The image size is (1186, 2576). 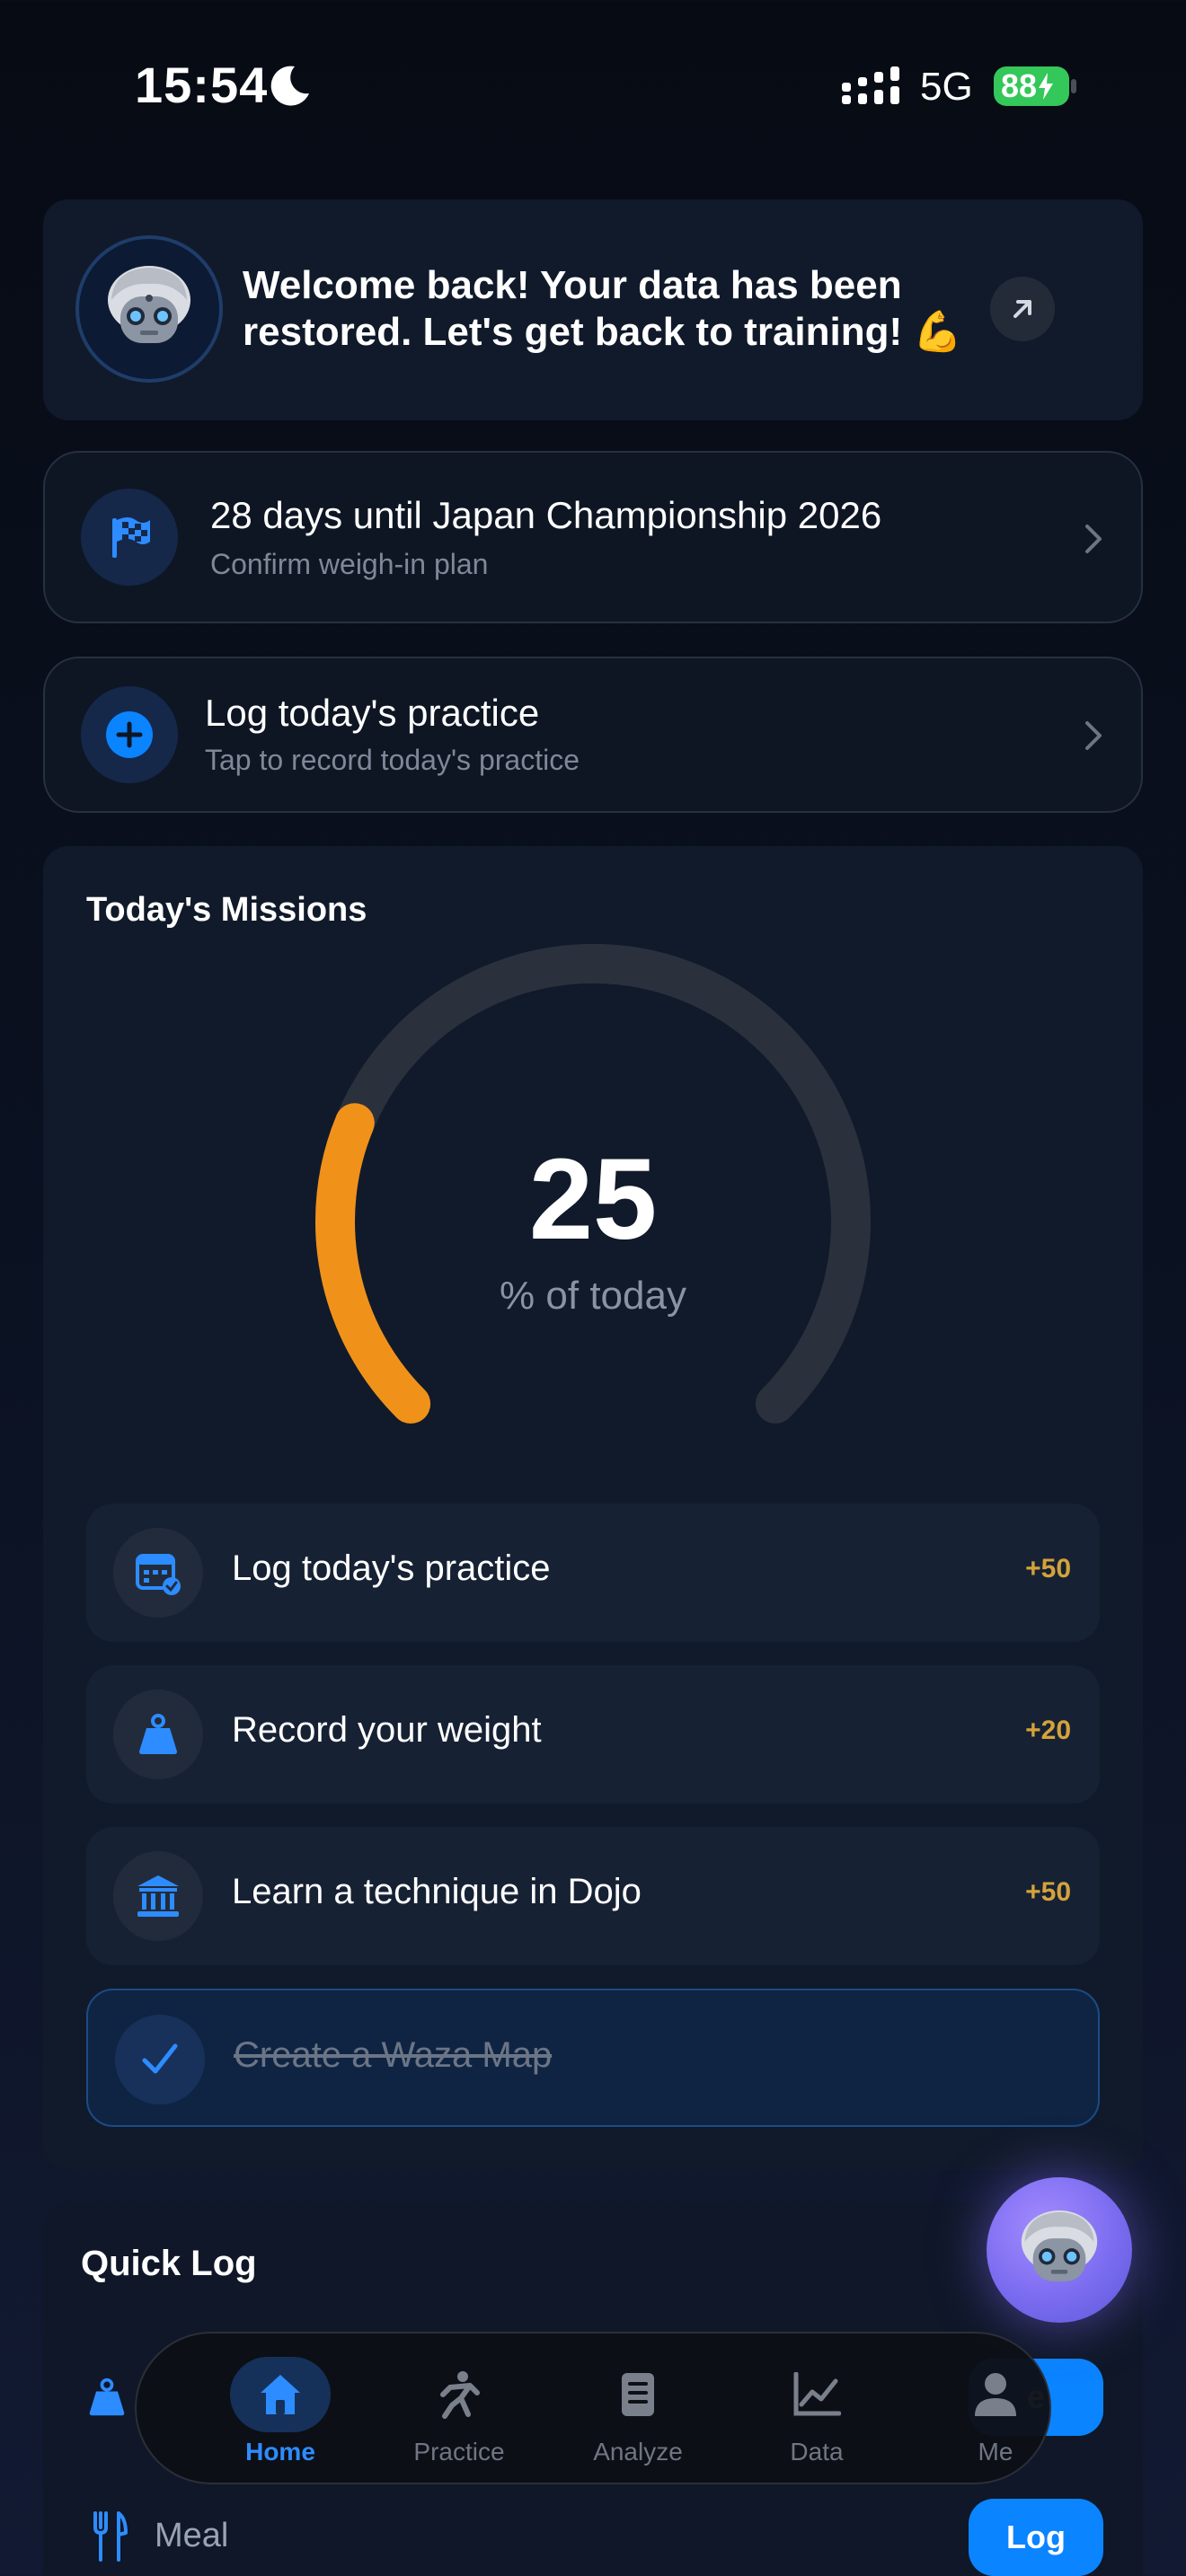 I want to click on flag-checkered-icon, so click(x=131, y=537).